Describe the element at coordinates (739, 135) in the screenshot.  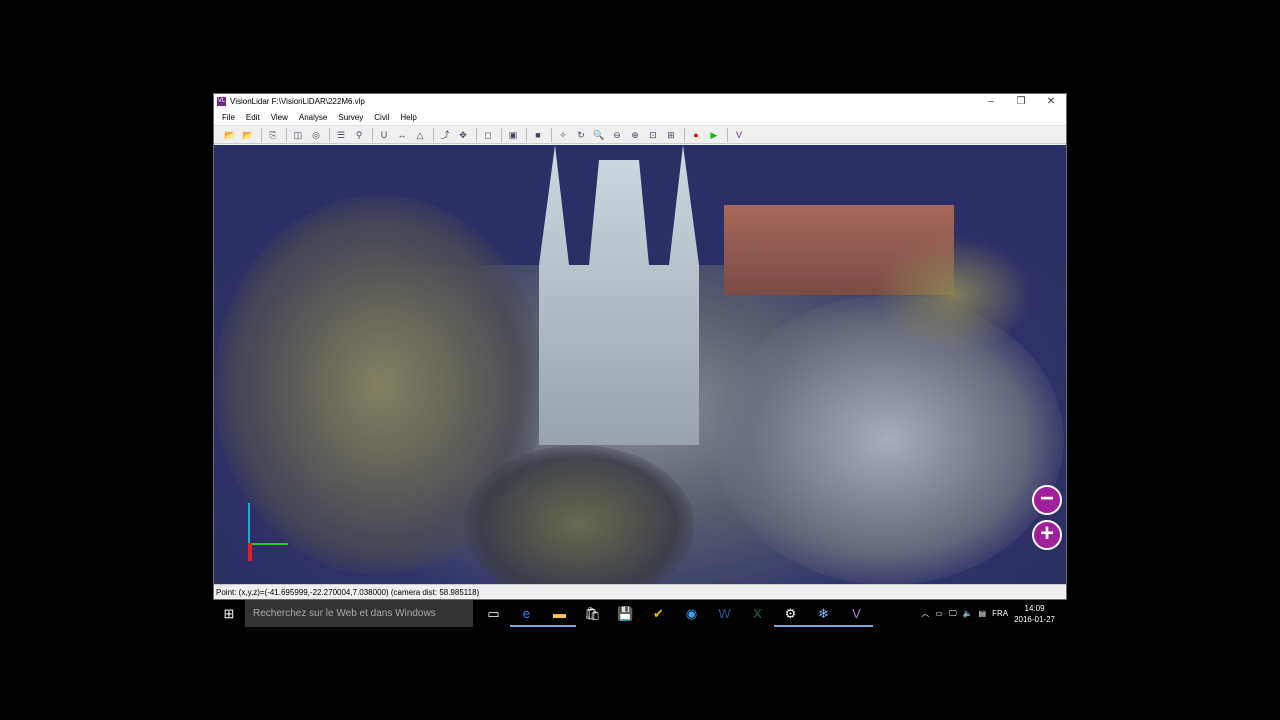
I see `vl-logo-icon: V` at that location.